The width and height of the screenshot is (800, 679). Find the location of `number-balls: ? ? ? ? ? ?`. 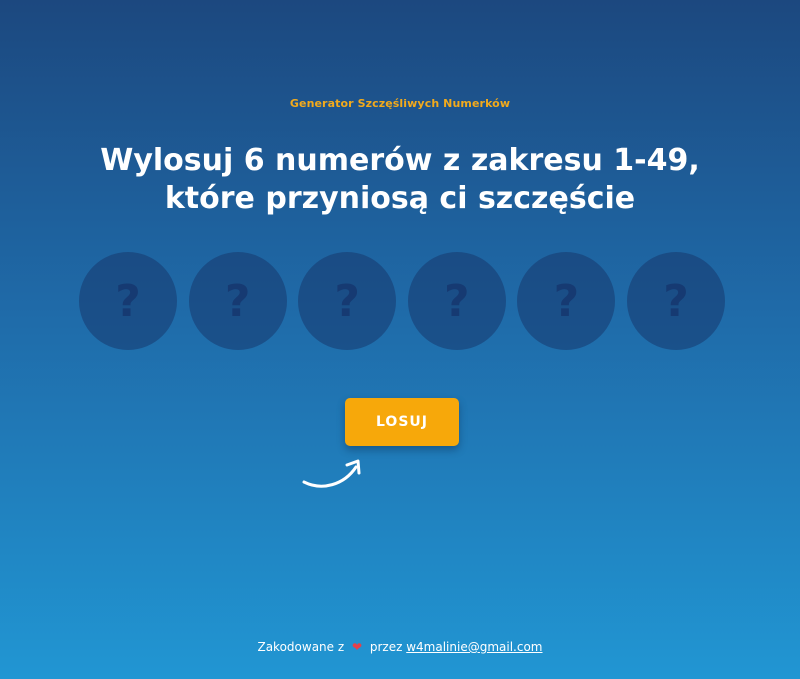

number-balls: ? ? ? ? ? ? is located at coordinates (402, 301).